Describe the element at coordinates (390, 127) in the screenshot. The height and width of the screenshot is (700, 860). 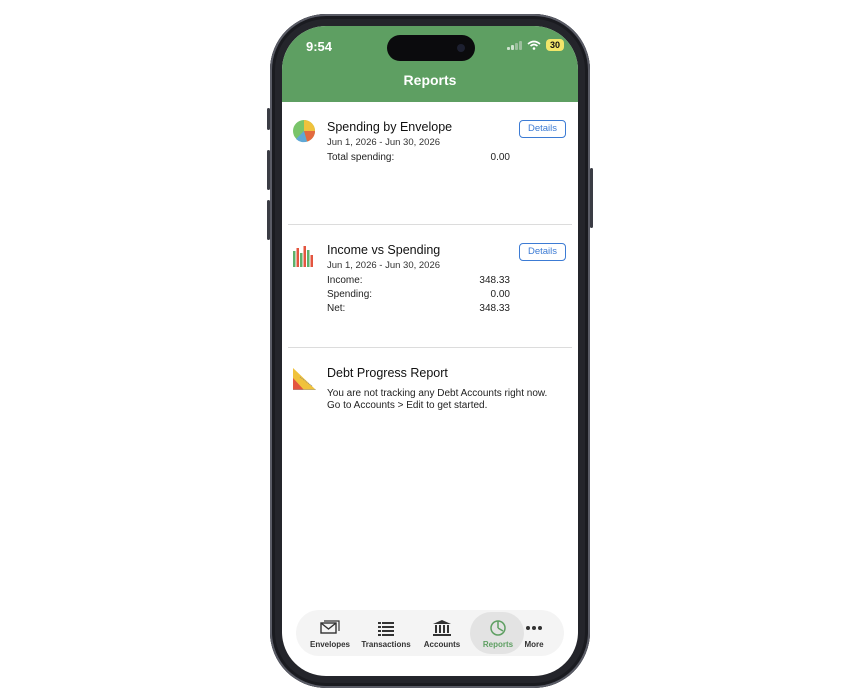
I see `section-title: Spending by Envelope` at that location.